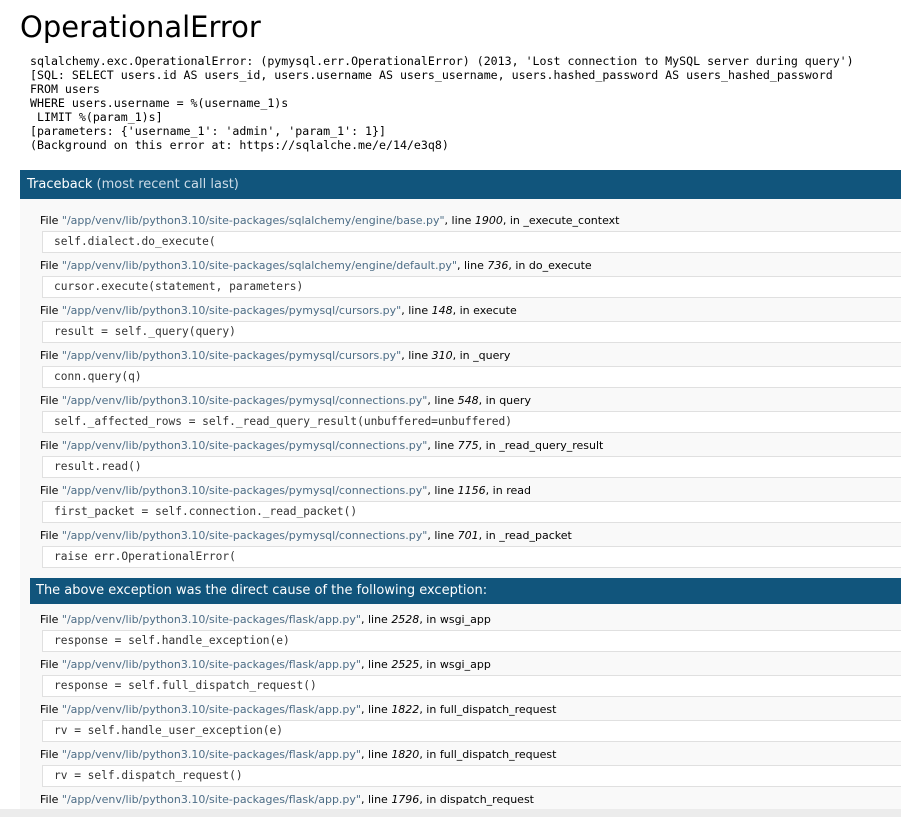 The height and width of the screenshot is (817, 901). What do you see at coordinates (450, 813) in the screenshot?
I see `horizontal-scrollbar` at bounding box center [450, 813].